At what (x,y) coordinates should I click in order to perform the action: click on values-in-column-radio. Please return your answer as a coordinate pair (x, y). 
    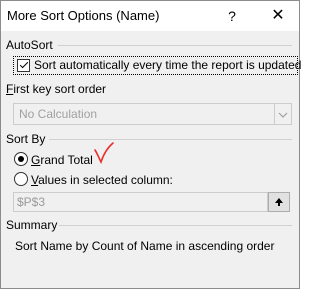
    Looking at the image, I should click on (21, 179).